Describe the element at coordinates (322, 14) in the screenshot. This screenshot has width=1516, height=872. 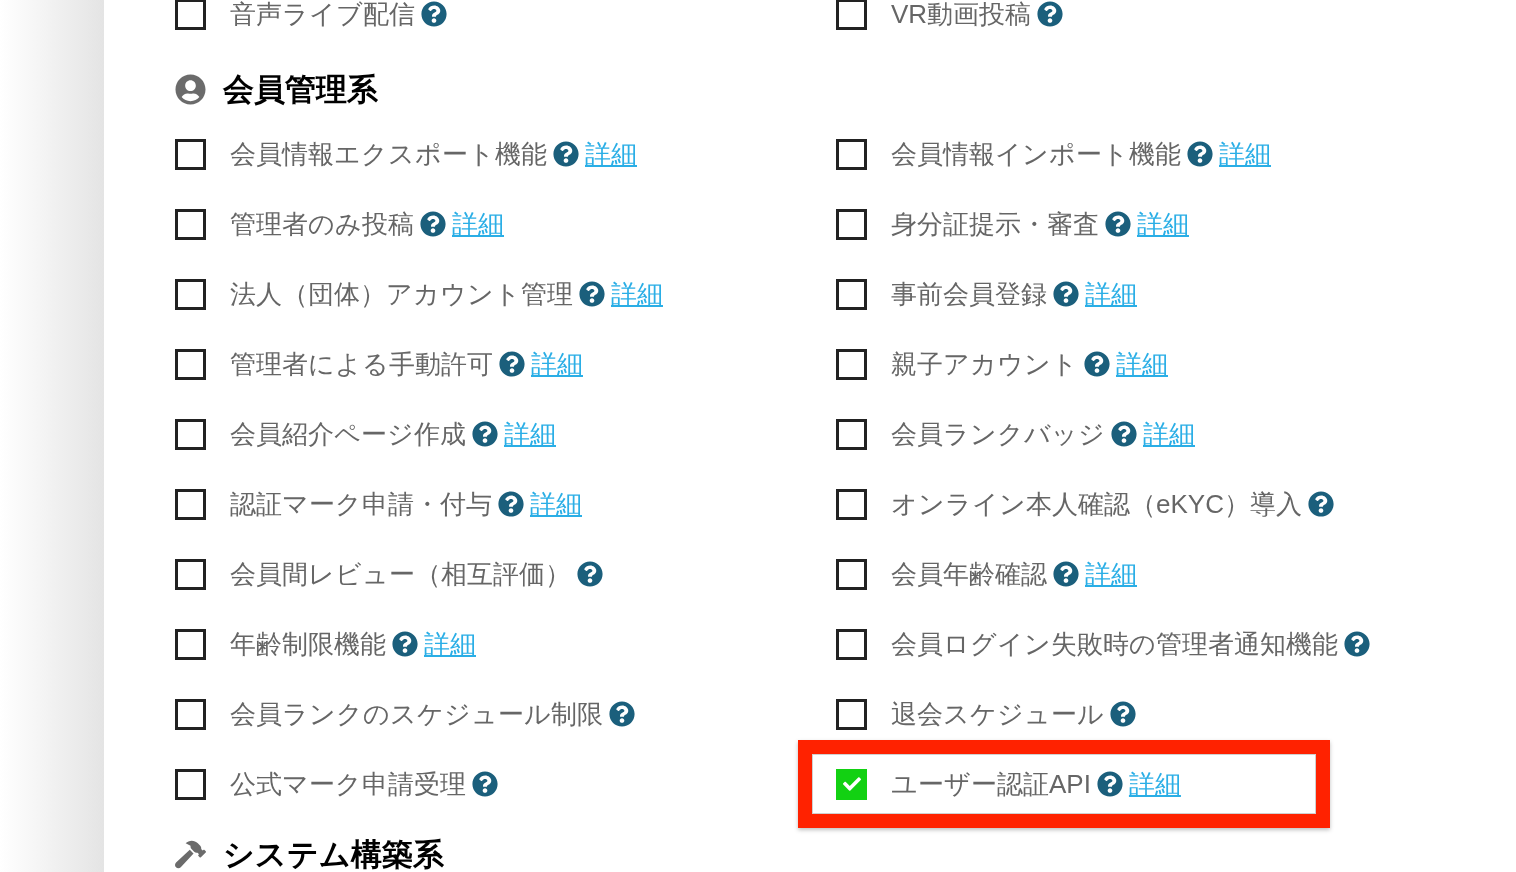
I see `option-label: 音声ライブ配信` at that location.